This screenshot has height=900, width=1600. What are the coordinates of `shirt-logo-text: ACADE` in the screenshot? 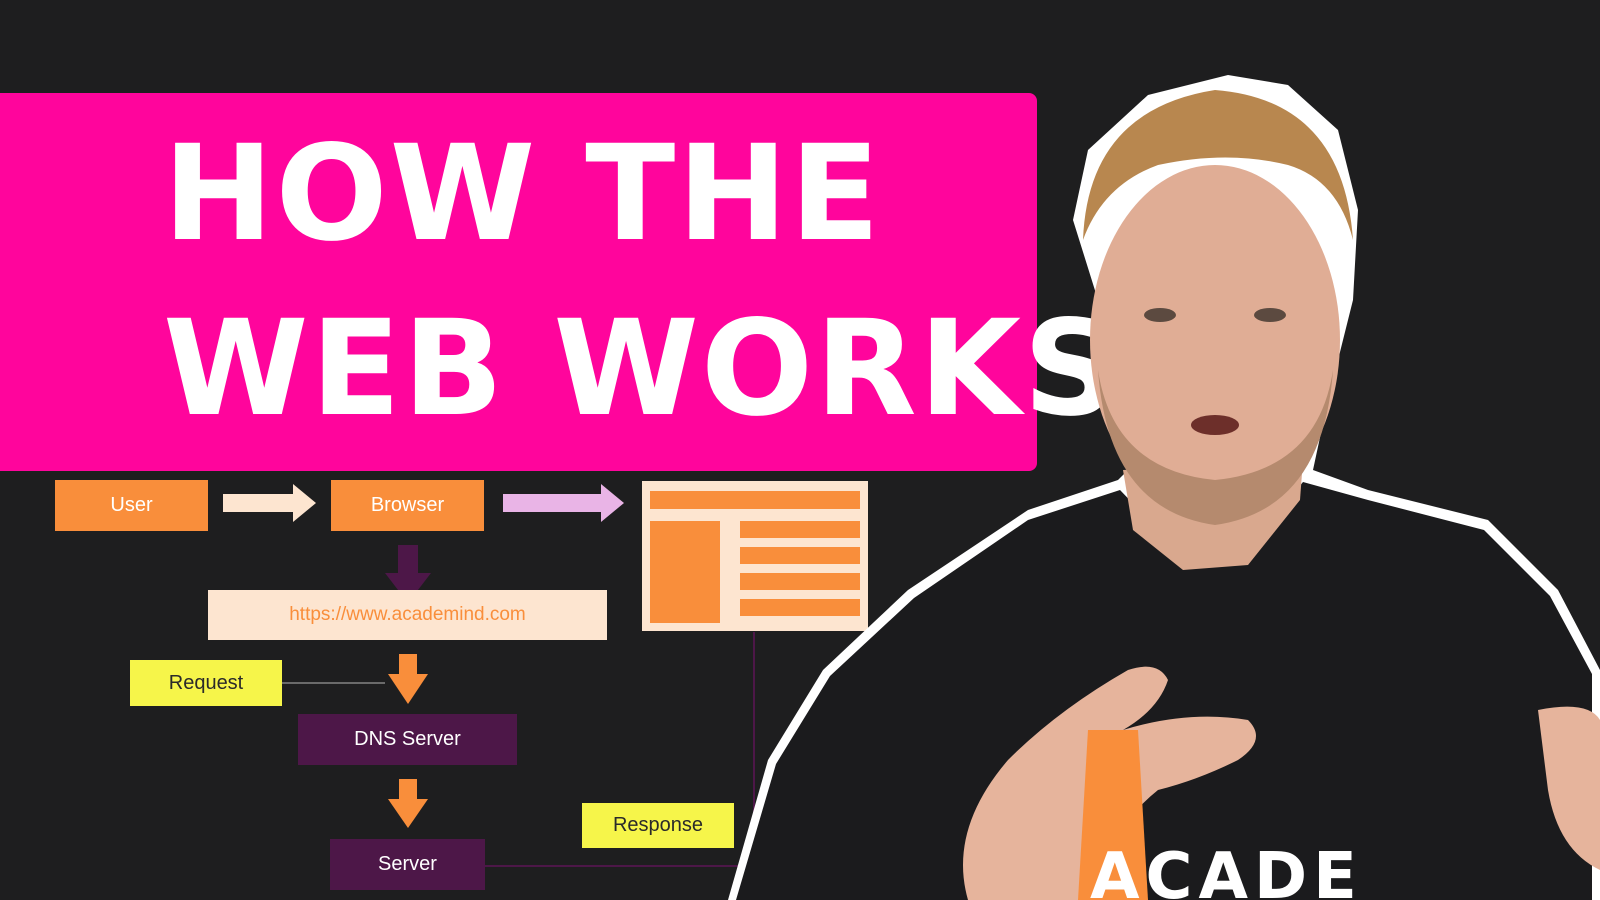 It's located at (1226, 870).